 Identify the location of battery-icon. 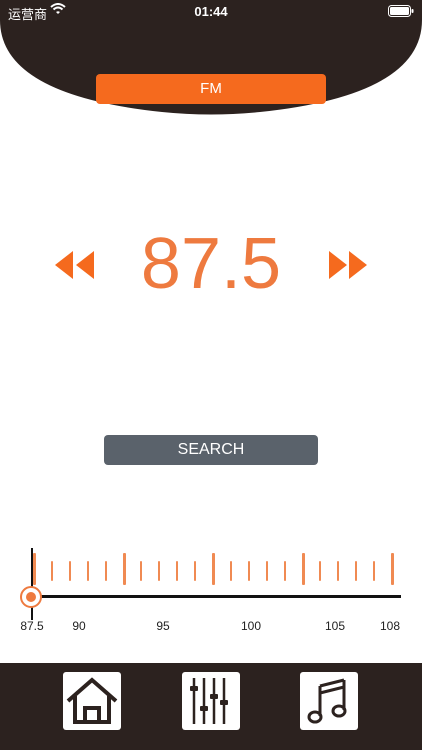
(401, 12).